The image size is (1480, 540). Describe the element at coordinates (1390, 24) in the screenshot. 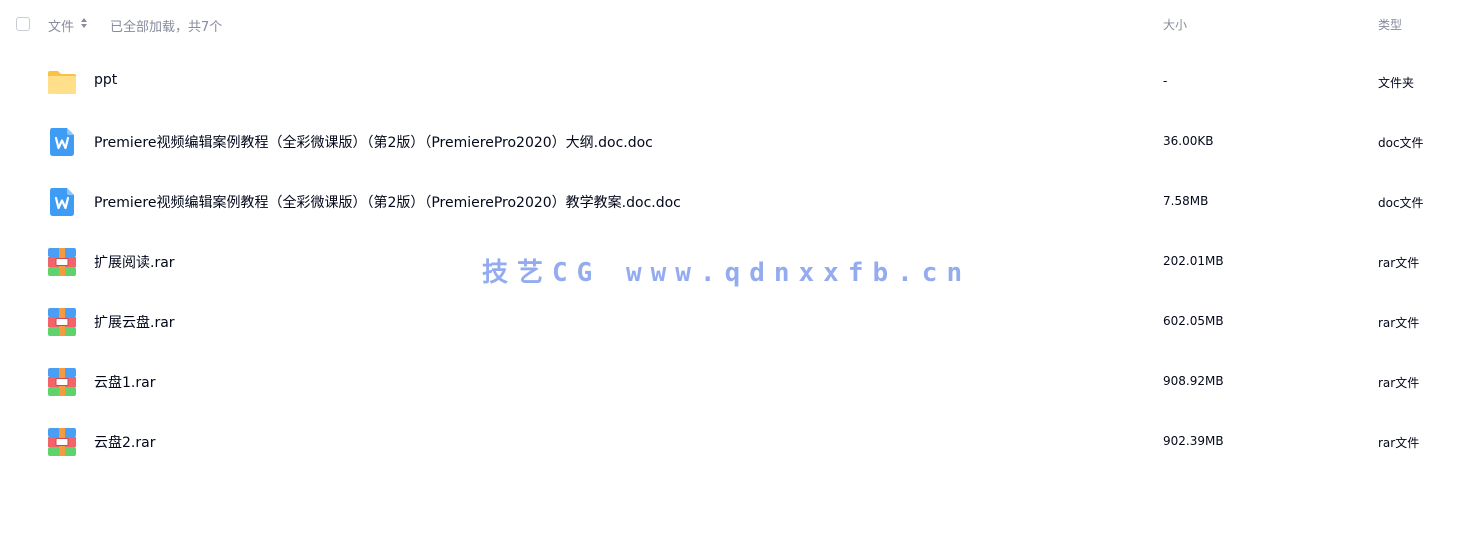

I see `type-column-header: 类型` at that location.